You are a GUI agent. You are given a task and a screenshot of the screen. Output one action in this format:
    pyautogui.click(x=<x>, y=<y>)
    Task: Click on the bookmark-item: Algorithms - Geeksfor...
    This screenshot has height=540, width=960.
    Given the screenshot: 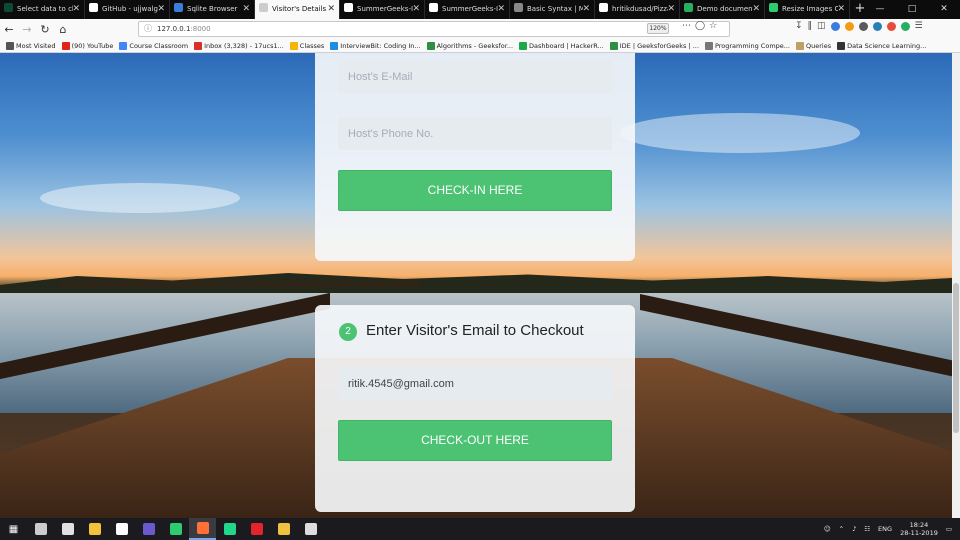 What is the action you would take?
    pyautogui.click(x=469, y=45)
    